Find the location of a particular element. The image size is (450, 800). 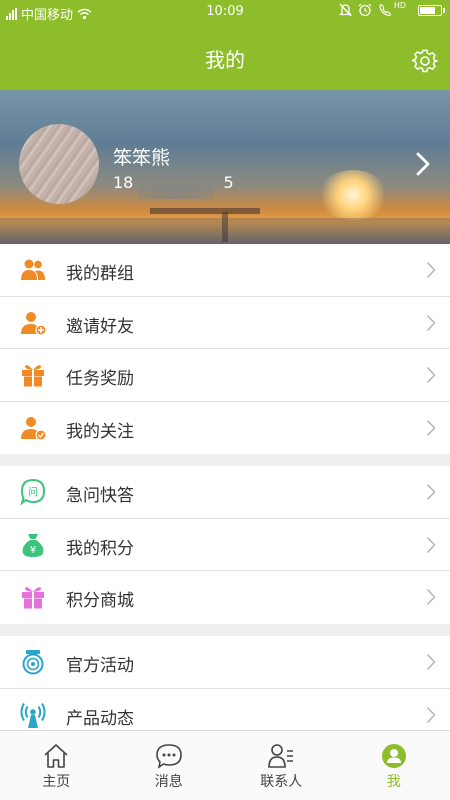

gear-icon is located at coordinates (425, 61).